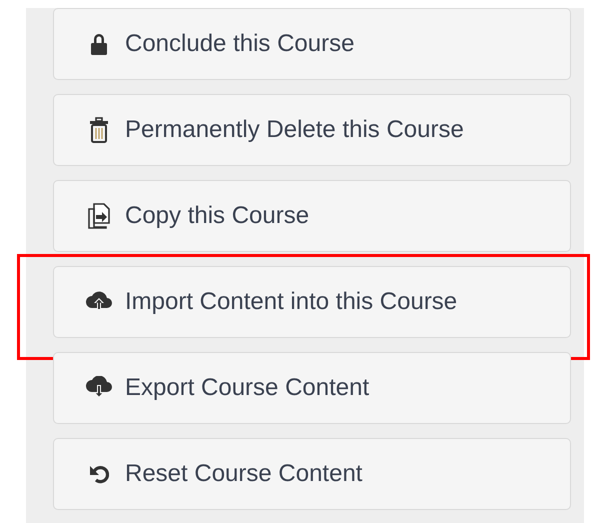 The width and height of the screenshot is (601, 523). Describe the element at coordinates (312, 474) in the screenshot. I see `course-action-button: Reset Course Content` at that location.